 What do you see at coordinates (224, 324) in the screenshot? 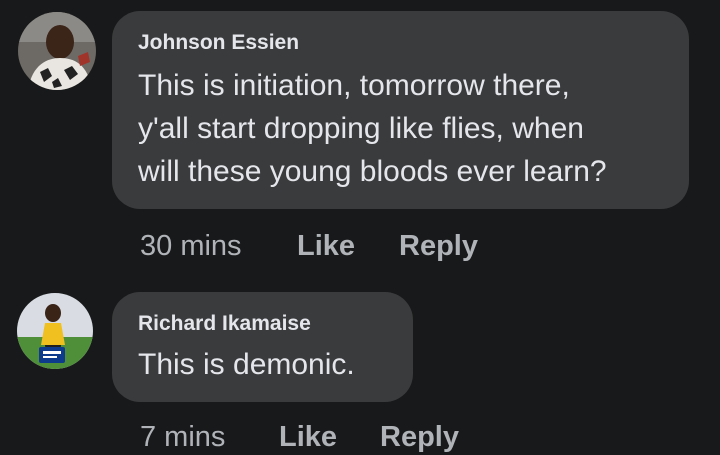
I see `comment-author: Richard Ikamaise` at bounding box center [224, 324].